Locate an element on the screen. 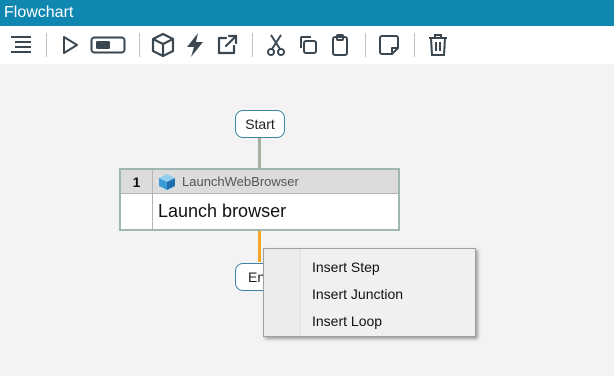 The width and height of the screenshot is (614, 376). cut-icon is located at coordinates (276, 45).